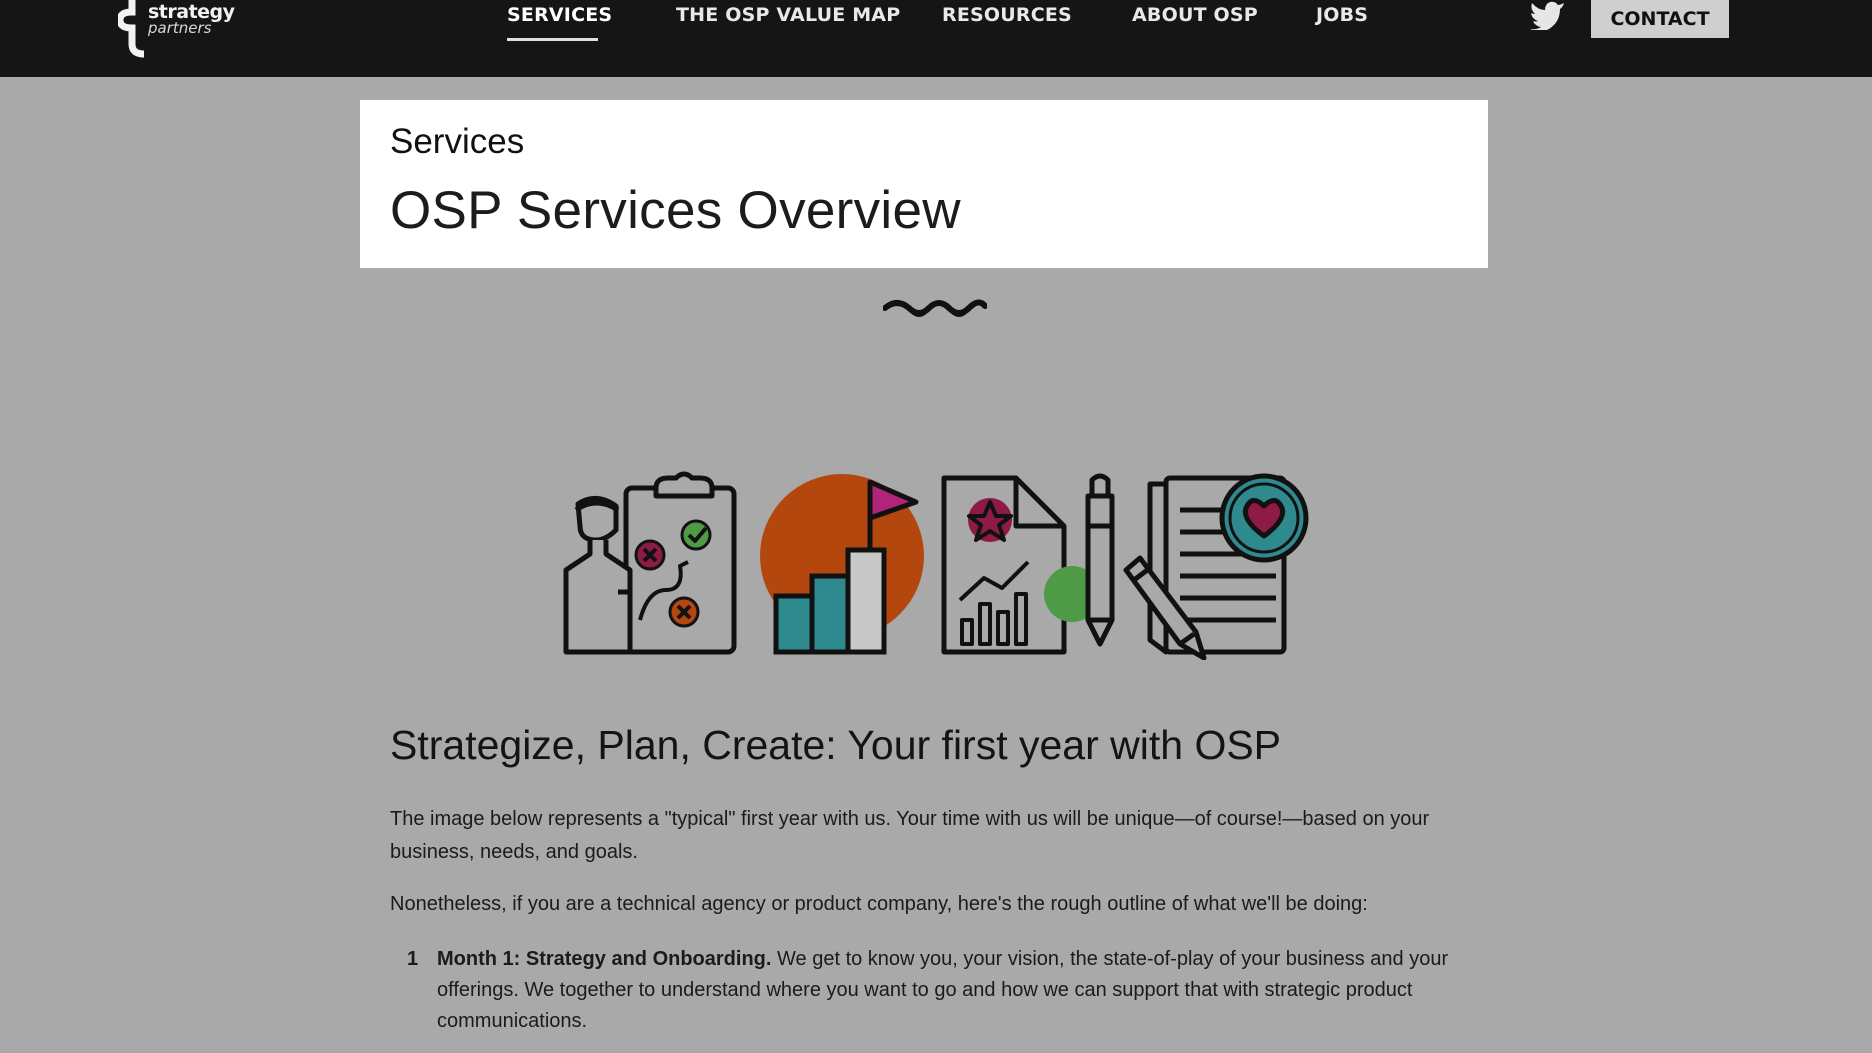  What do you see at coordinates (1342, 15) in the screenshot?
I see `nav-jobs: JOBS` at bounding box center [1342, 15].